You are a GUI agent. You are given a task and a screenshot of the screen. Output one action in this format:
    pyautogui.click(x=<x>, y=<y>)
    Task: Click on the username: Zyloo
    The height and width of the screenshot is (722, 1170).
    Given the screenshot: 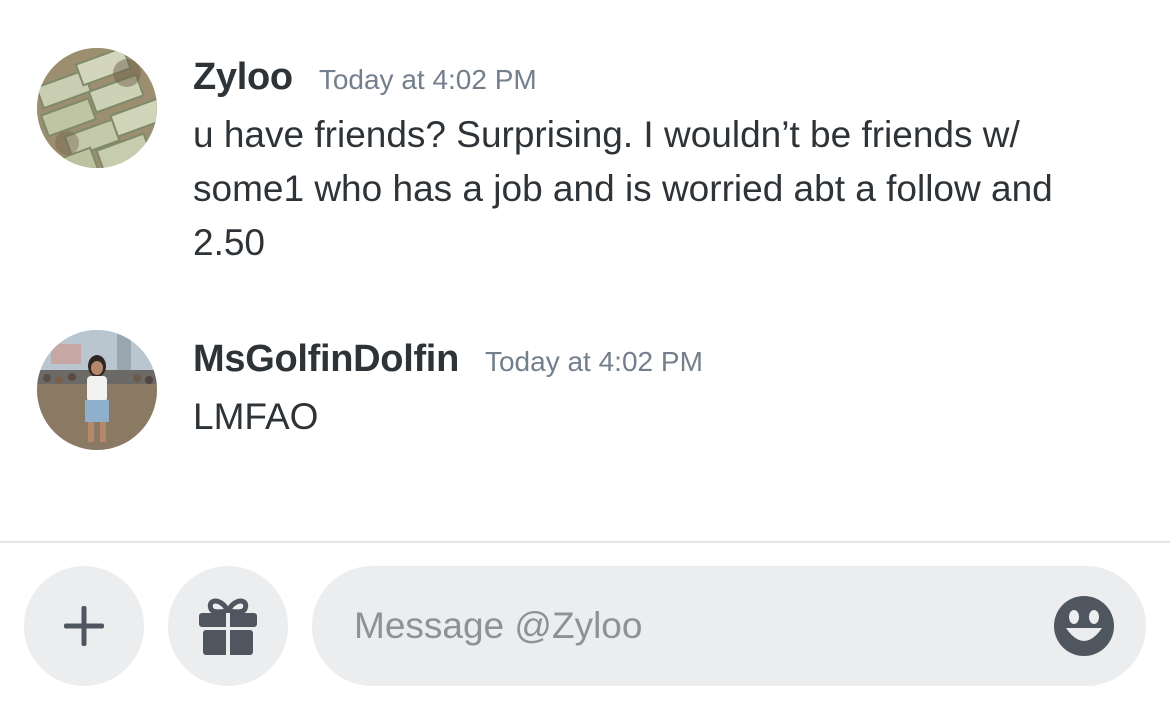 What is the action you would take?
    pyautogui.click(x=243, y=77)
    